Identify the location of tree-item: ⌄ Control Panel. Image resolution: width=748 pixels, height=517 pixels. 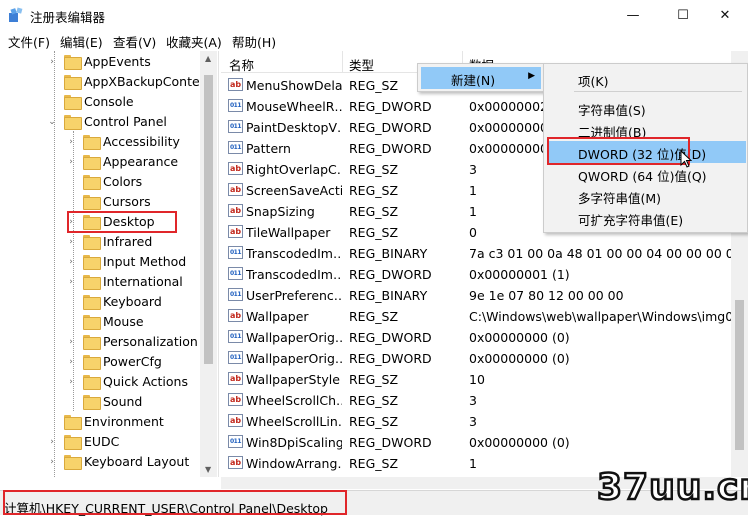
(100, 122).